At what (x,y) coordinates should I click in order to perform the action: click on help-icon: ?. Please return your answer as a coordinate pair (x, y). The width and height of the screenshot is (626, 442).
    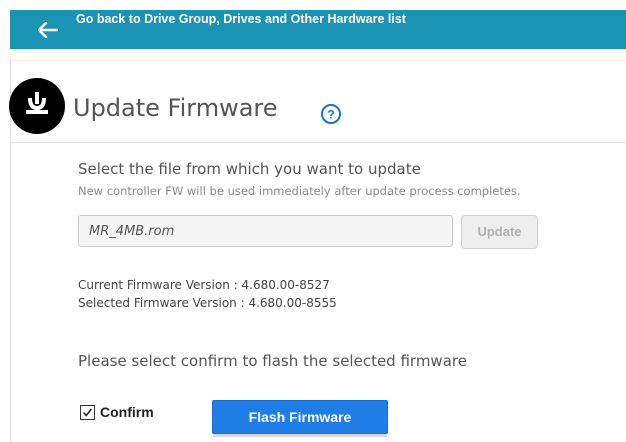
    Looking at the image, I should click on (331, 114).